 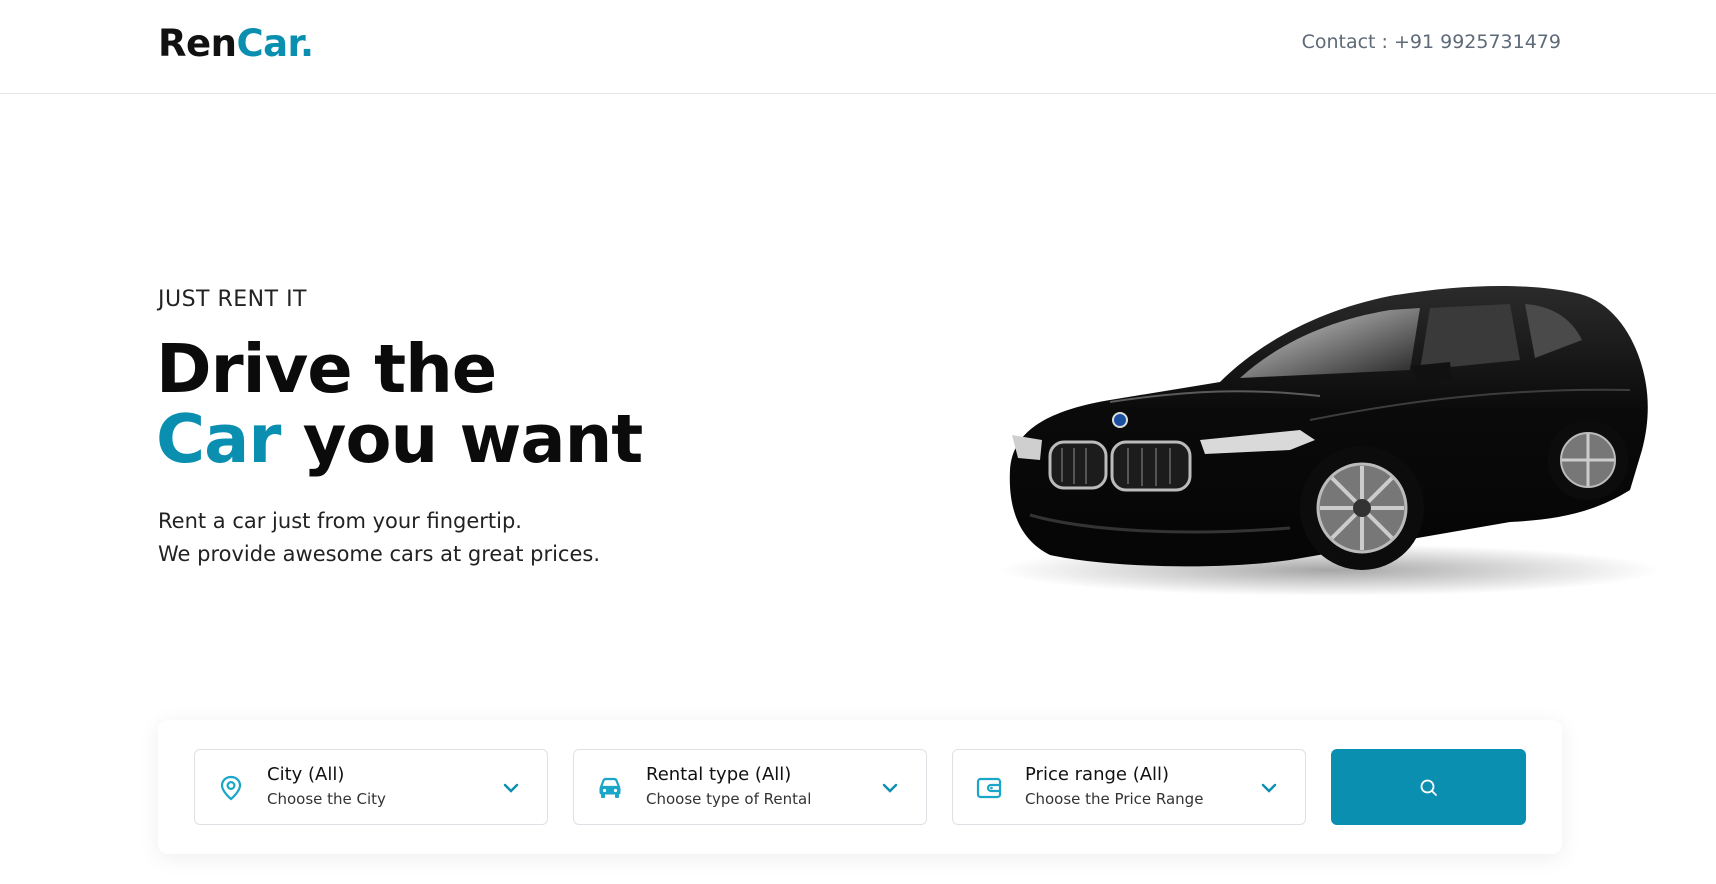 I want to click on rental-type-select-title: Rental type (All), so click(x=719, y=774).